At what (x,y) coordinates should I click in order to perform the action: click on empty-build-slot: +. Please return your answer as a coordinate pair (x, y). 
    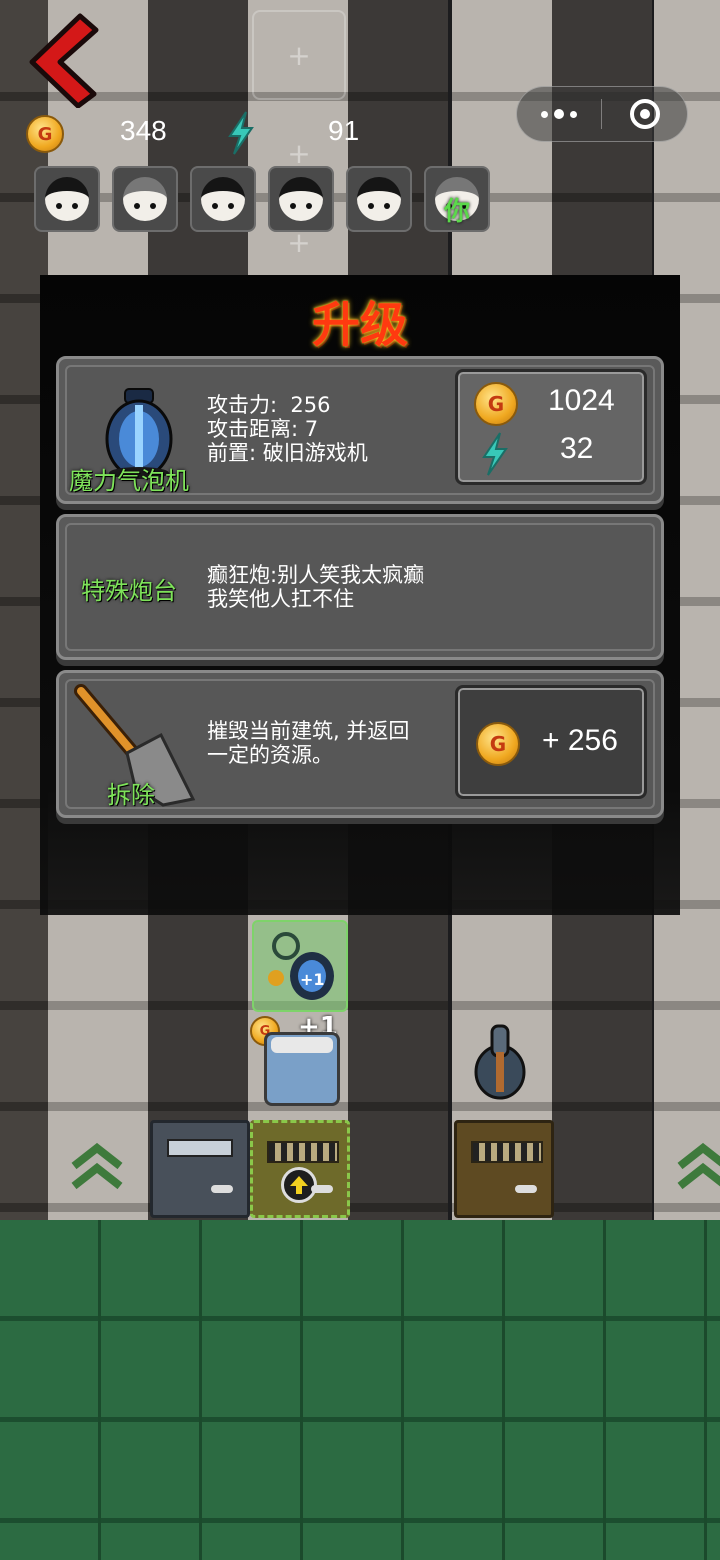
    Looking at the image, I should click on (299, 55).